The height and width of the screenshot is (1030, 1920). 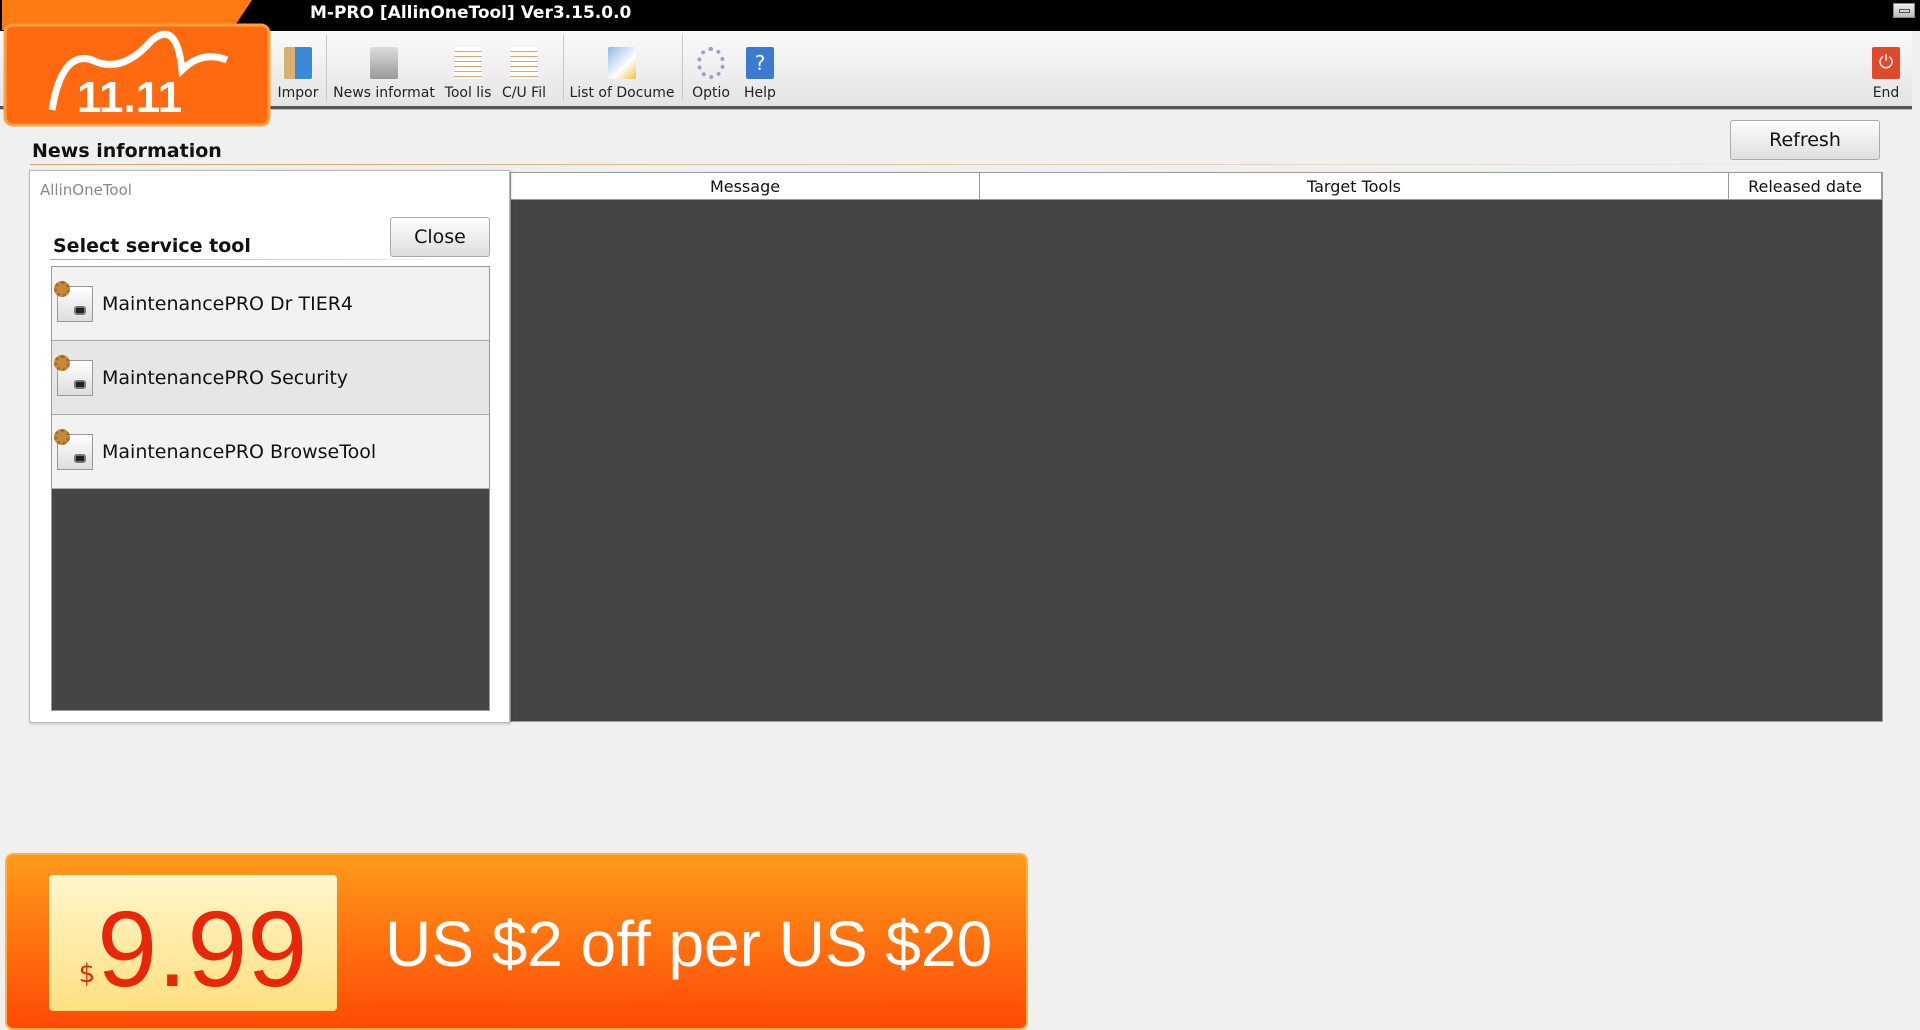 What do you see at coordinates (760, 93) in the screenshot?
I see `toolbar-label: Help` at bounding box center [760, 93].